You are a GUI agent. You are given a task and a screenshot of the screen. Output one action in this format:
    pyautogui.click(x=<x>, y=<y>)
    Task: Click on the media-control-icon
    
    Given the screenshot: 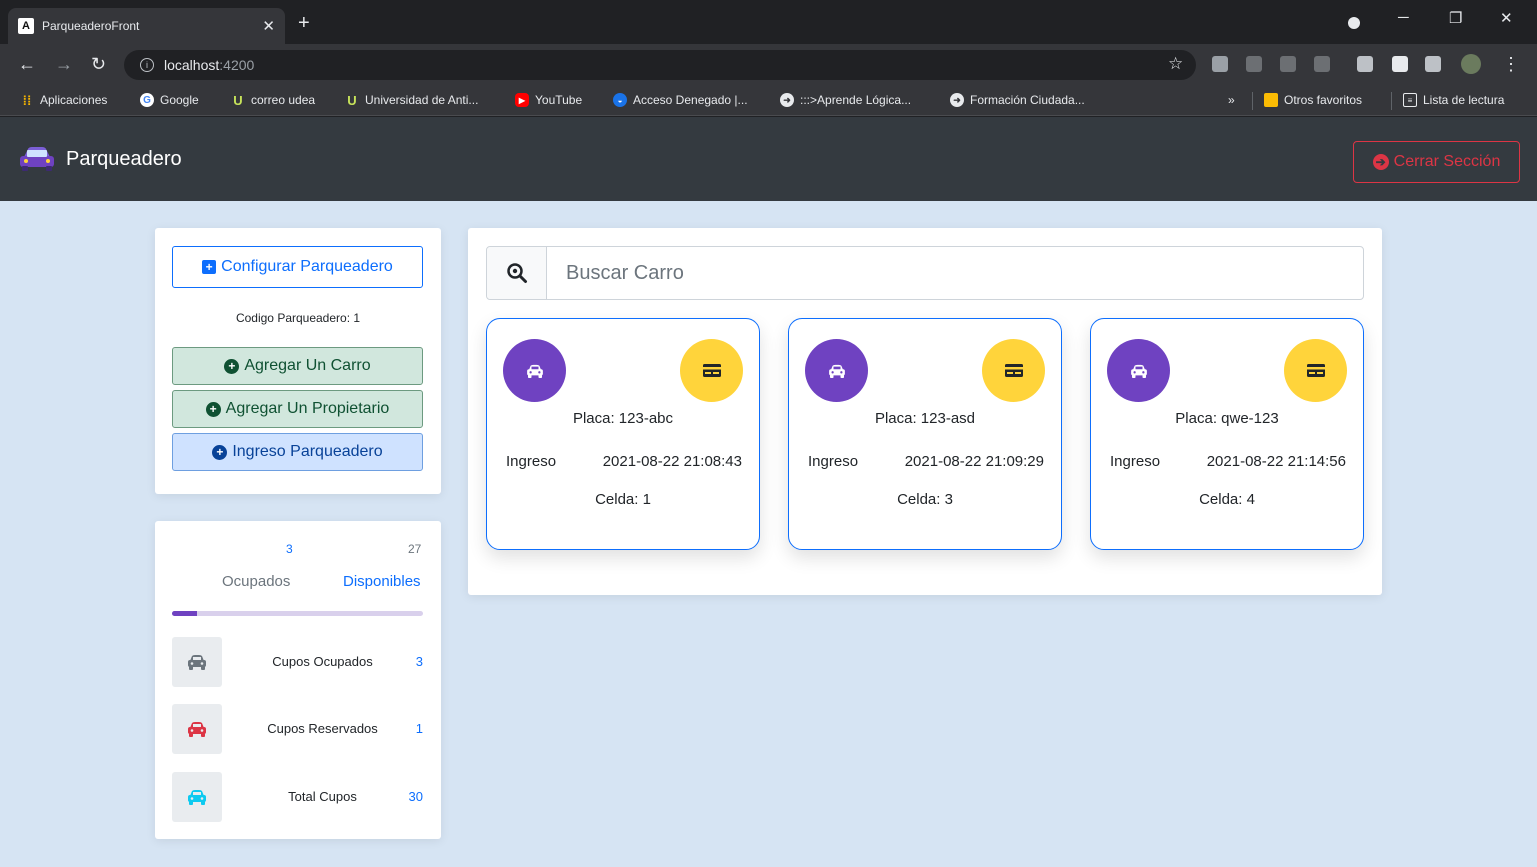 What is the action you would take?
    pyautogui.click(x=1433, y=64)
    